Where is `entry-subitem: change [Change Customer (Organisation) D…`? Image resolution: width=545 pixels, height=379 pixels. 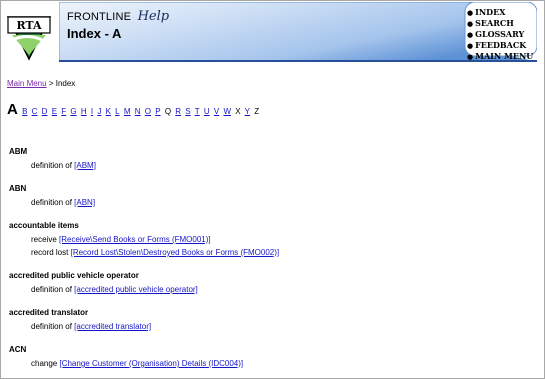
entry-subitem: change [Change Customer (Organisation) D… is located at coordinates (285, 363).